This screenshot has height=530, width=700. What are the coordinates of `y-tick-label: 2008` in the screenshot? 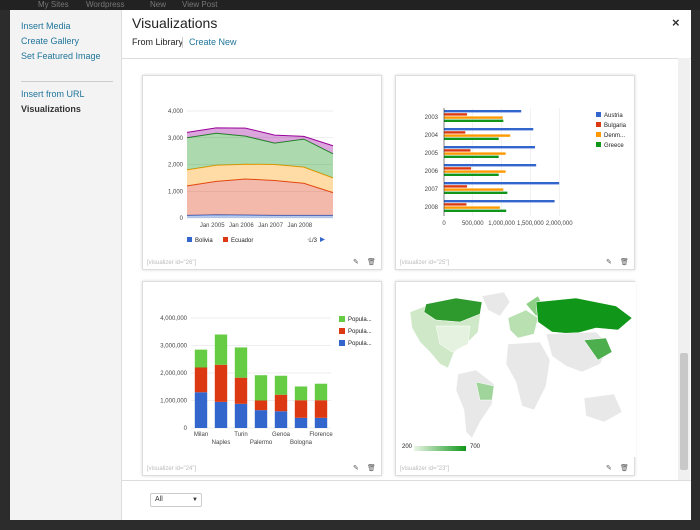 It's located at (432, 208).